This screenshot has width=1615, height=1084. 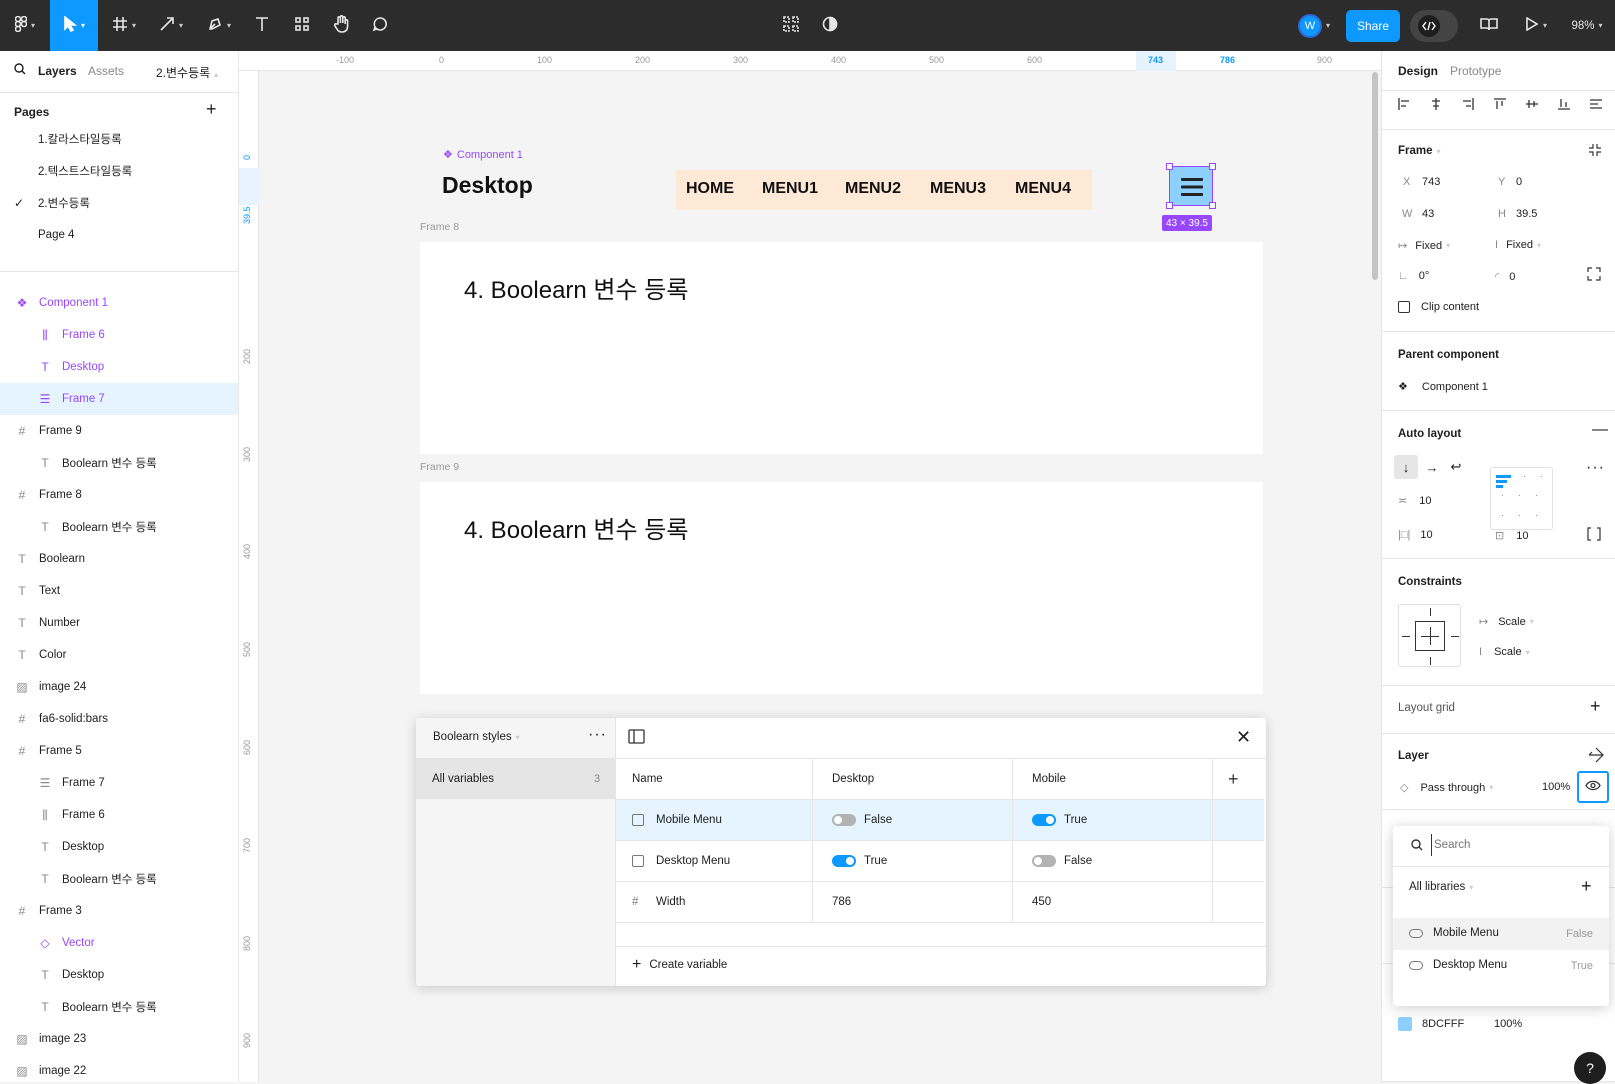 What do you see at coordinates (119, 203) in the screenshot?
I see `page-item: ✓ 2.변수등록` at bounding box center [119, 203].